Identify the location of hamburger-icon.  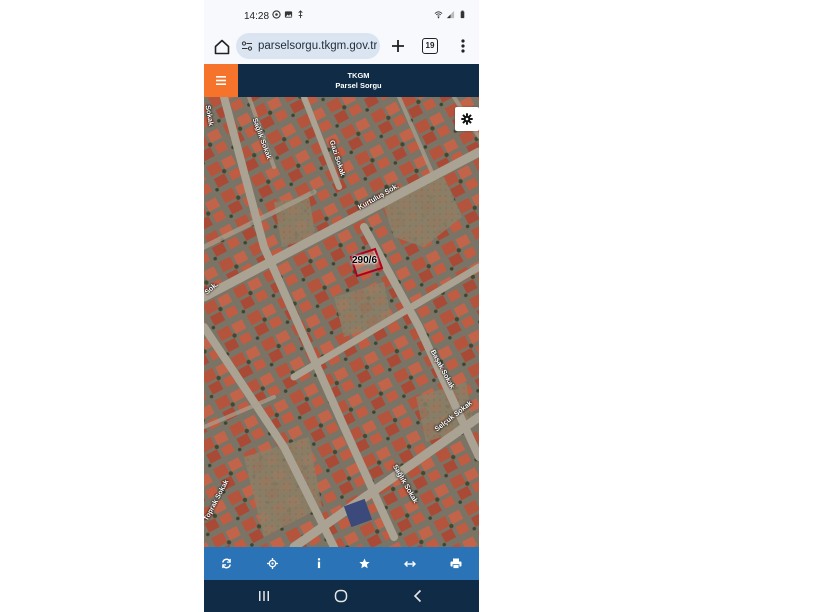
(221, 80).